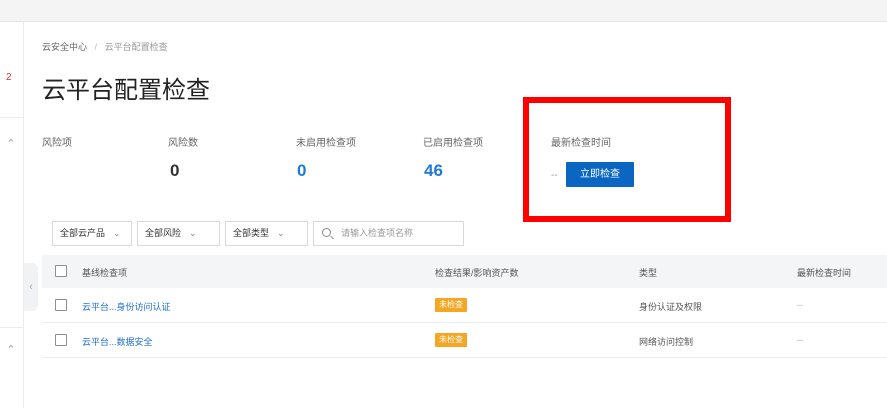  I want to click on breadcrumb-current: 云平台配置检查, so click(136, 47).